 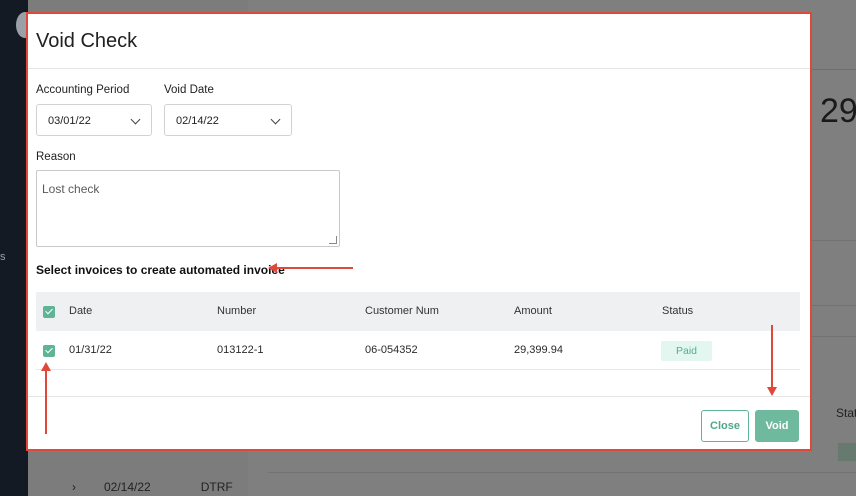 What do you see at coordinates (152, 487) in the screenshot?
I see `background-bottom-row: › 02/14/22 DTRF` at bounding box center [152, 487].